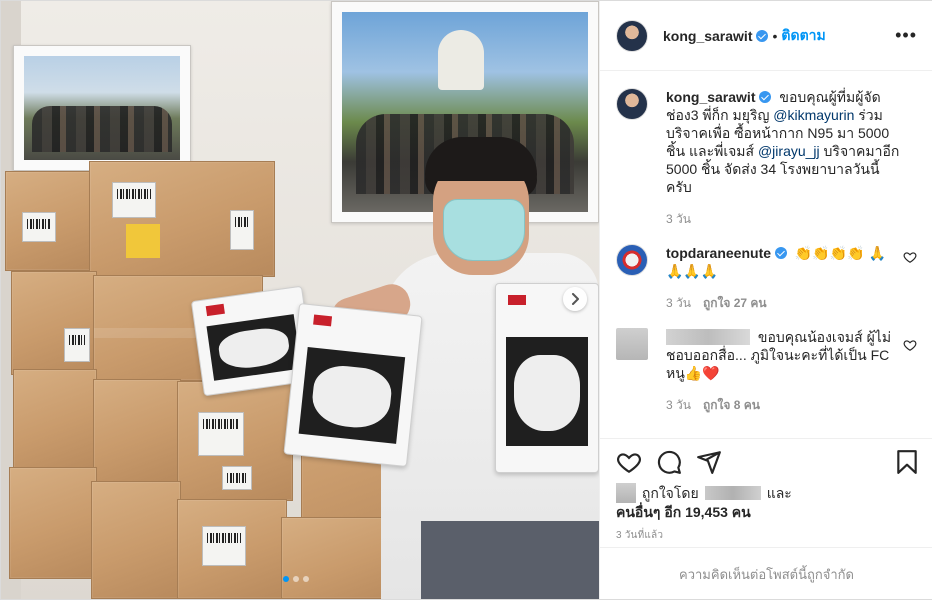 This screenshot has height=600, width=932. What do you see at coordinates (766, 502) in the screenshot?
I see `liked-by-summary: ถูกใจโดย และ คนอื่นๆ อีก 19,453 คน` at bounding box center [766, 502].